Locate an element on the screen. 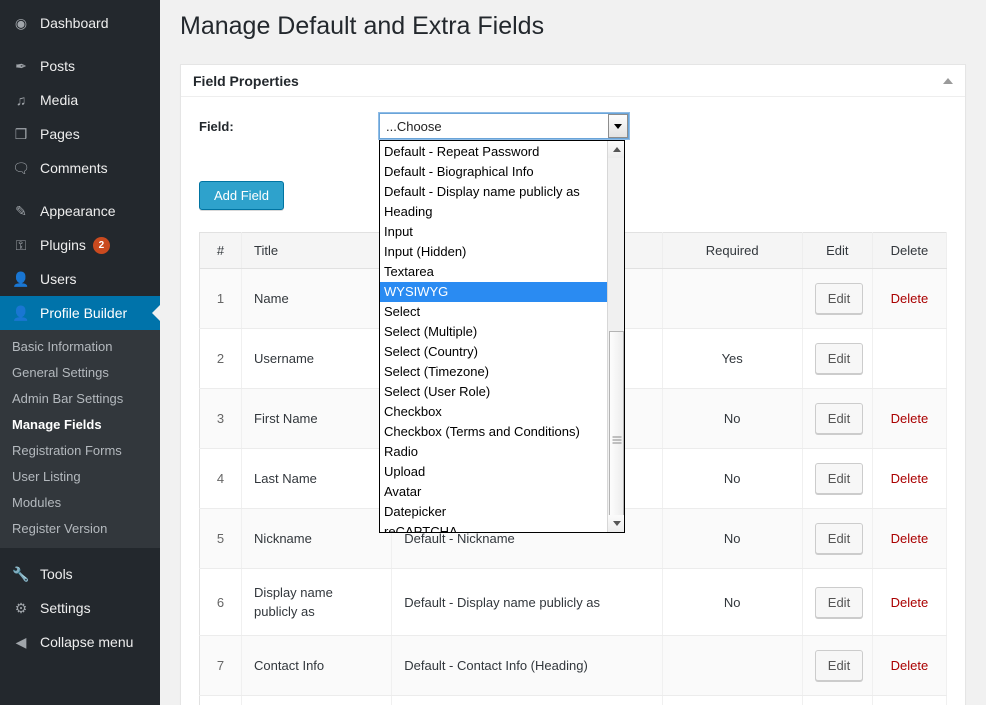 The image size is (986, 705). option-default-repeat-password: Default - Repeat Password is located at coordinates (493, 152).